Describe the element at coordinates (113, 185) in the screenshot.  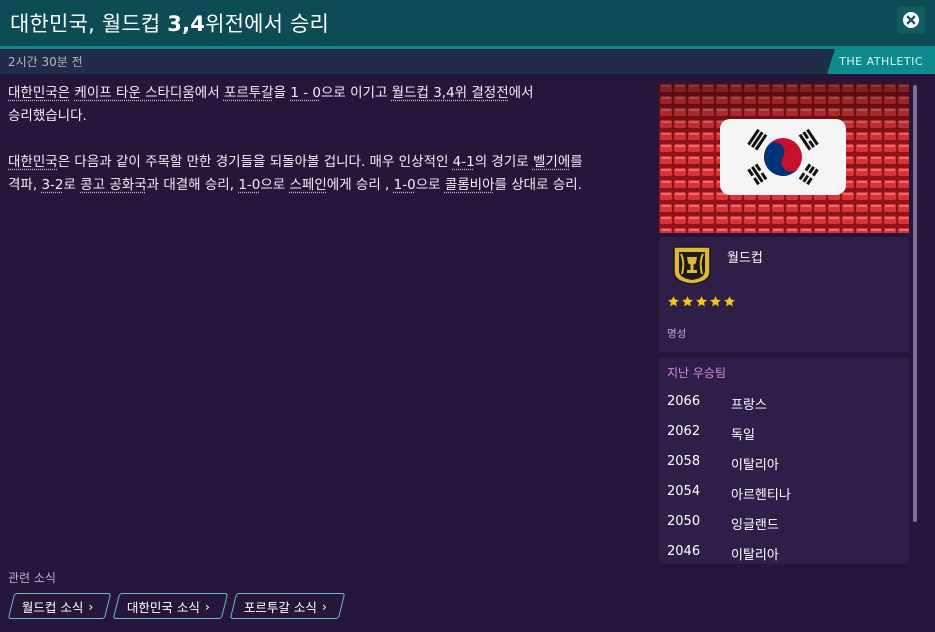
I see `link-congo: 콩고 공화국` at that location.